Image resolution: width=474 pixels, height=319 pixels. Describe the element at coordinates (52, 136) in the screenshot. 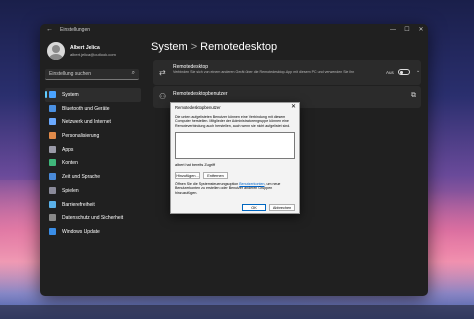

I see `brush-icon` at that location.